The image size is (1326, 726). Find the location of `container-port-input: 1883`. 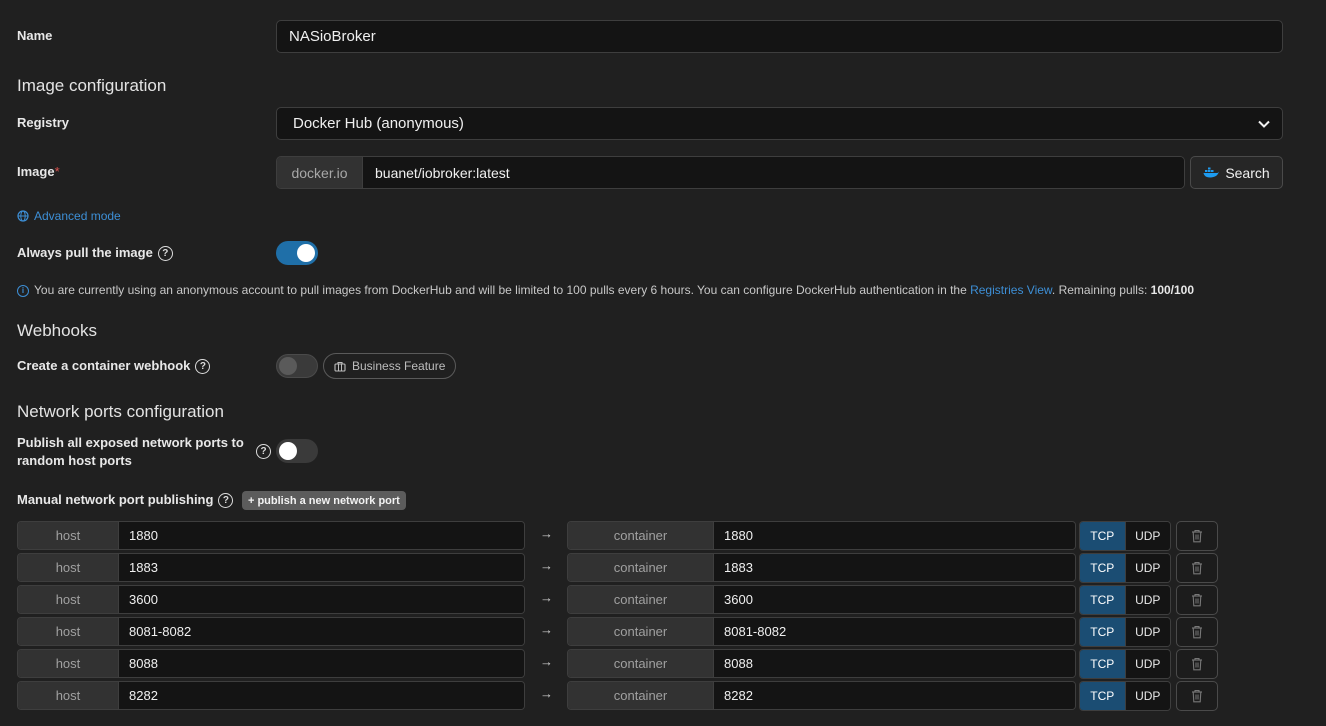

container-port-input: 1883 is located at coordinates (894, 567).